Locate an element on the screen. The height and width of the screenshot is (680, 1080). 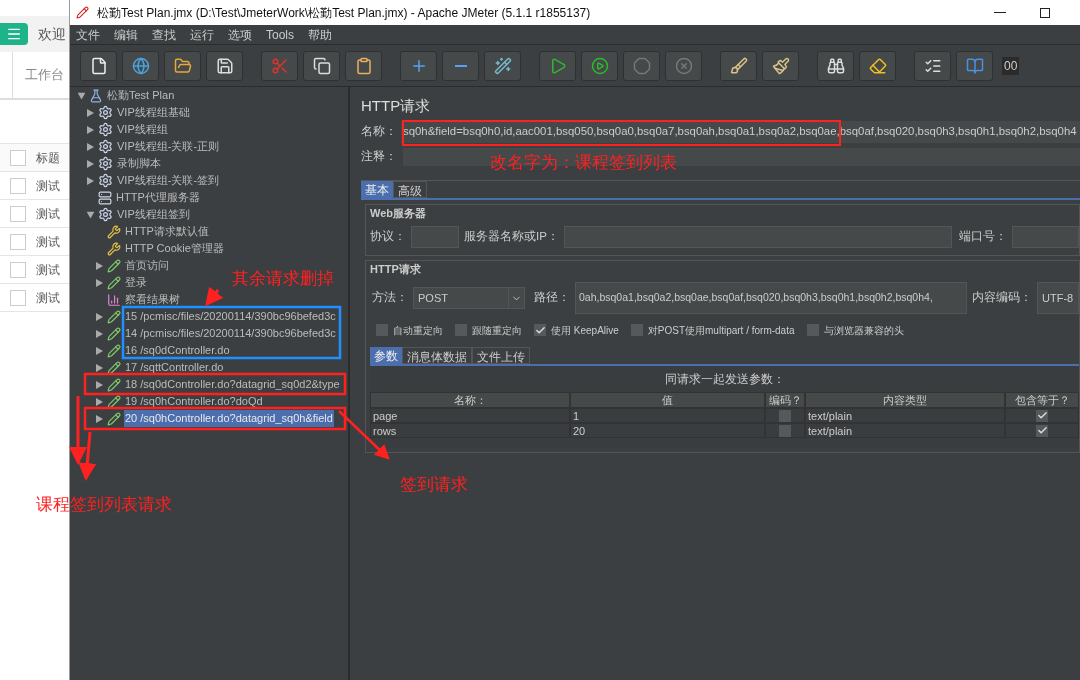
table-cell: rows is located at coordinates (470, 430).